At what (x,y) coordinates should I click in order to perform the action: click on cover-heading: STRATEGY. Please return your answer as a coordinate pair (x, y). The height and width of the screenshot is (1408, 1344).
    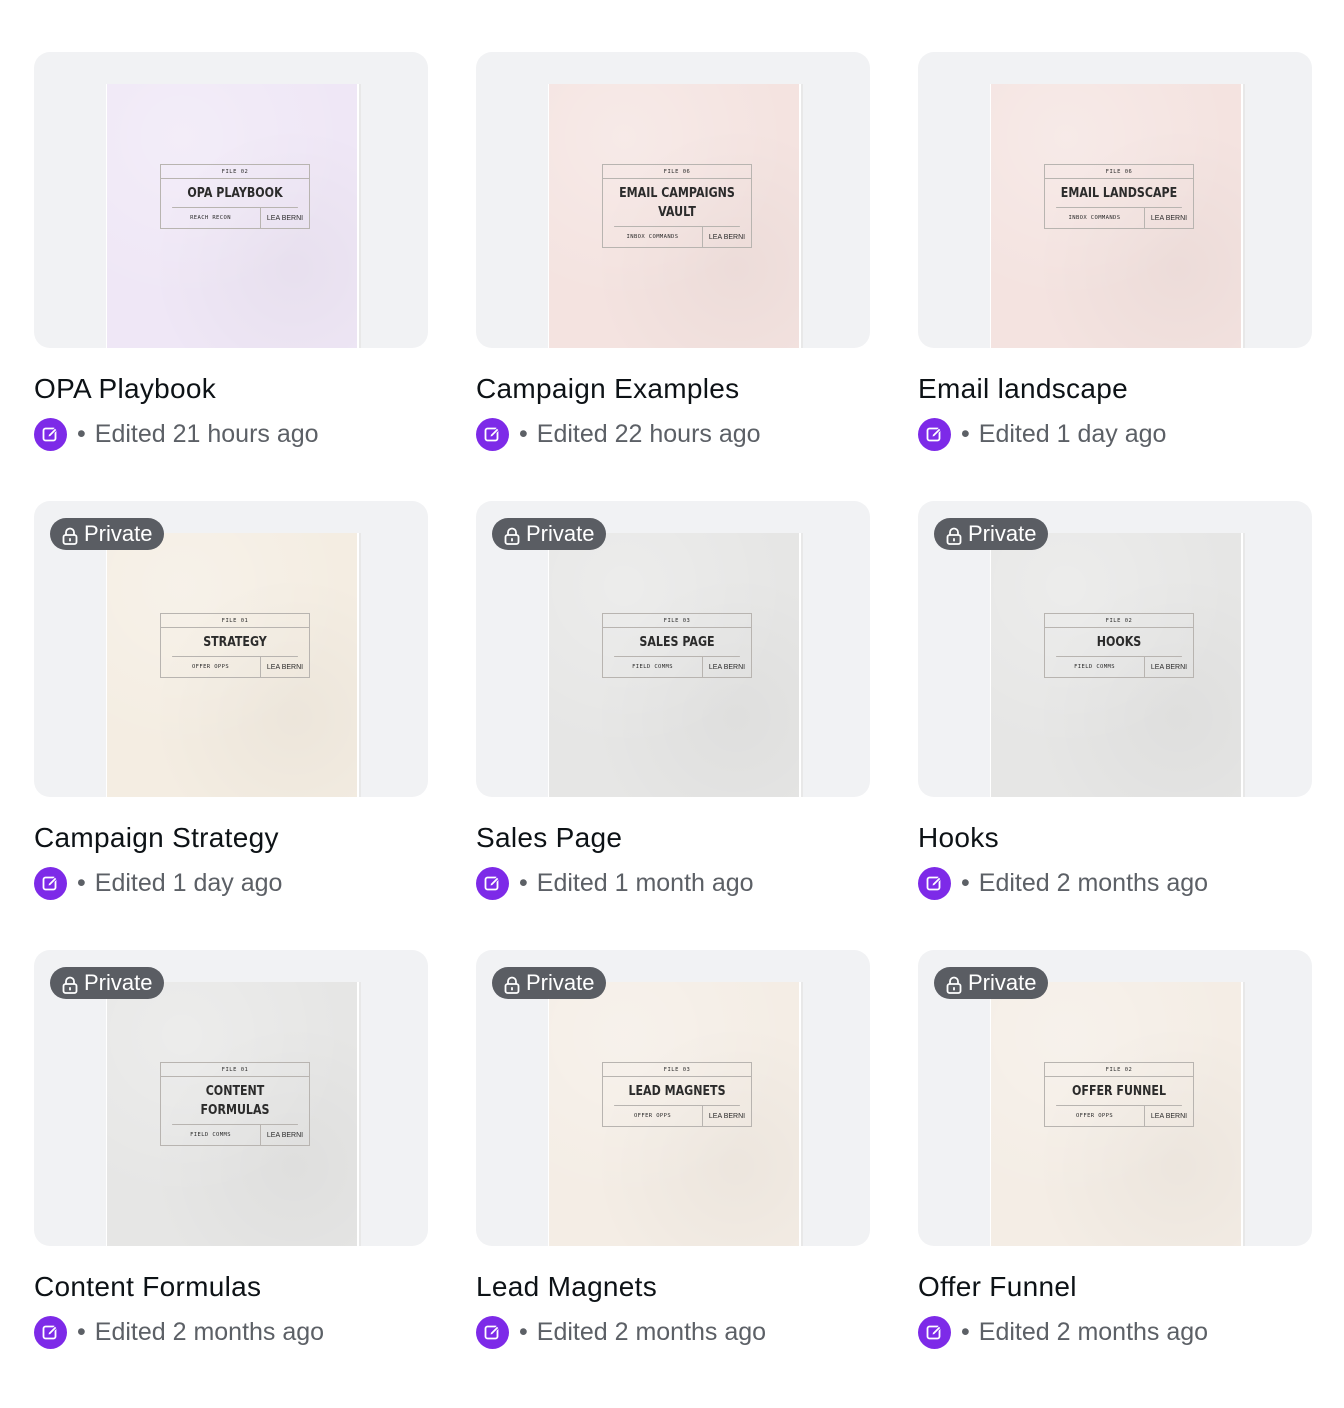
    Looking at the image, I should click on (235, 642).